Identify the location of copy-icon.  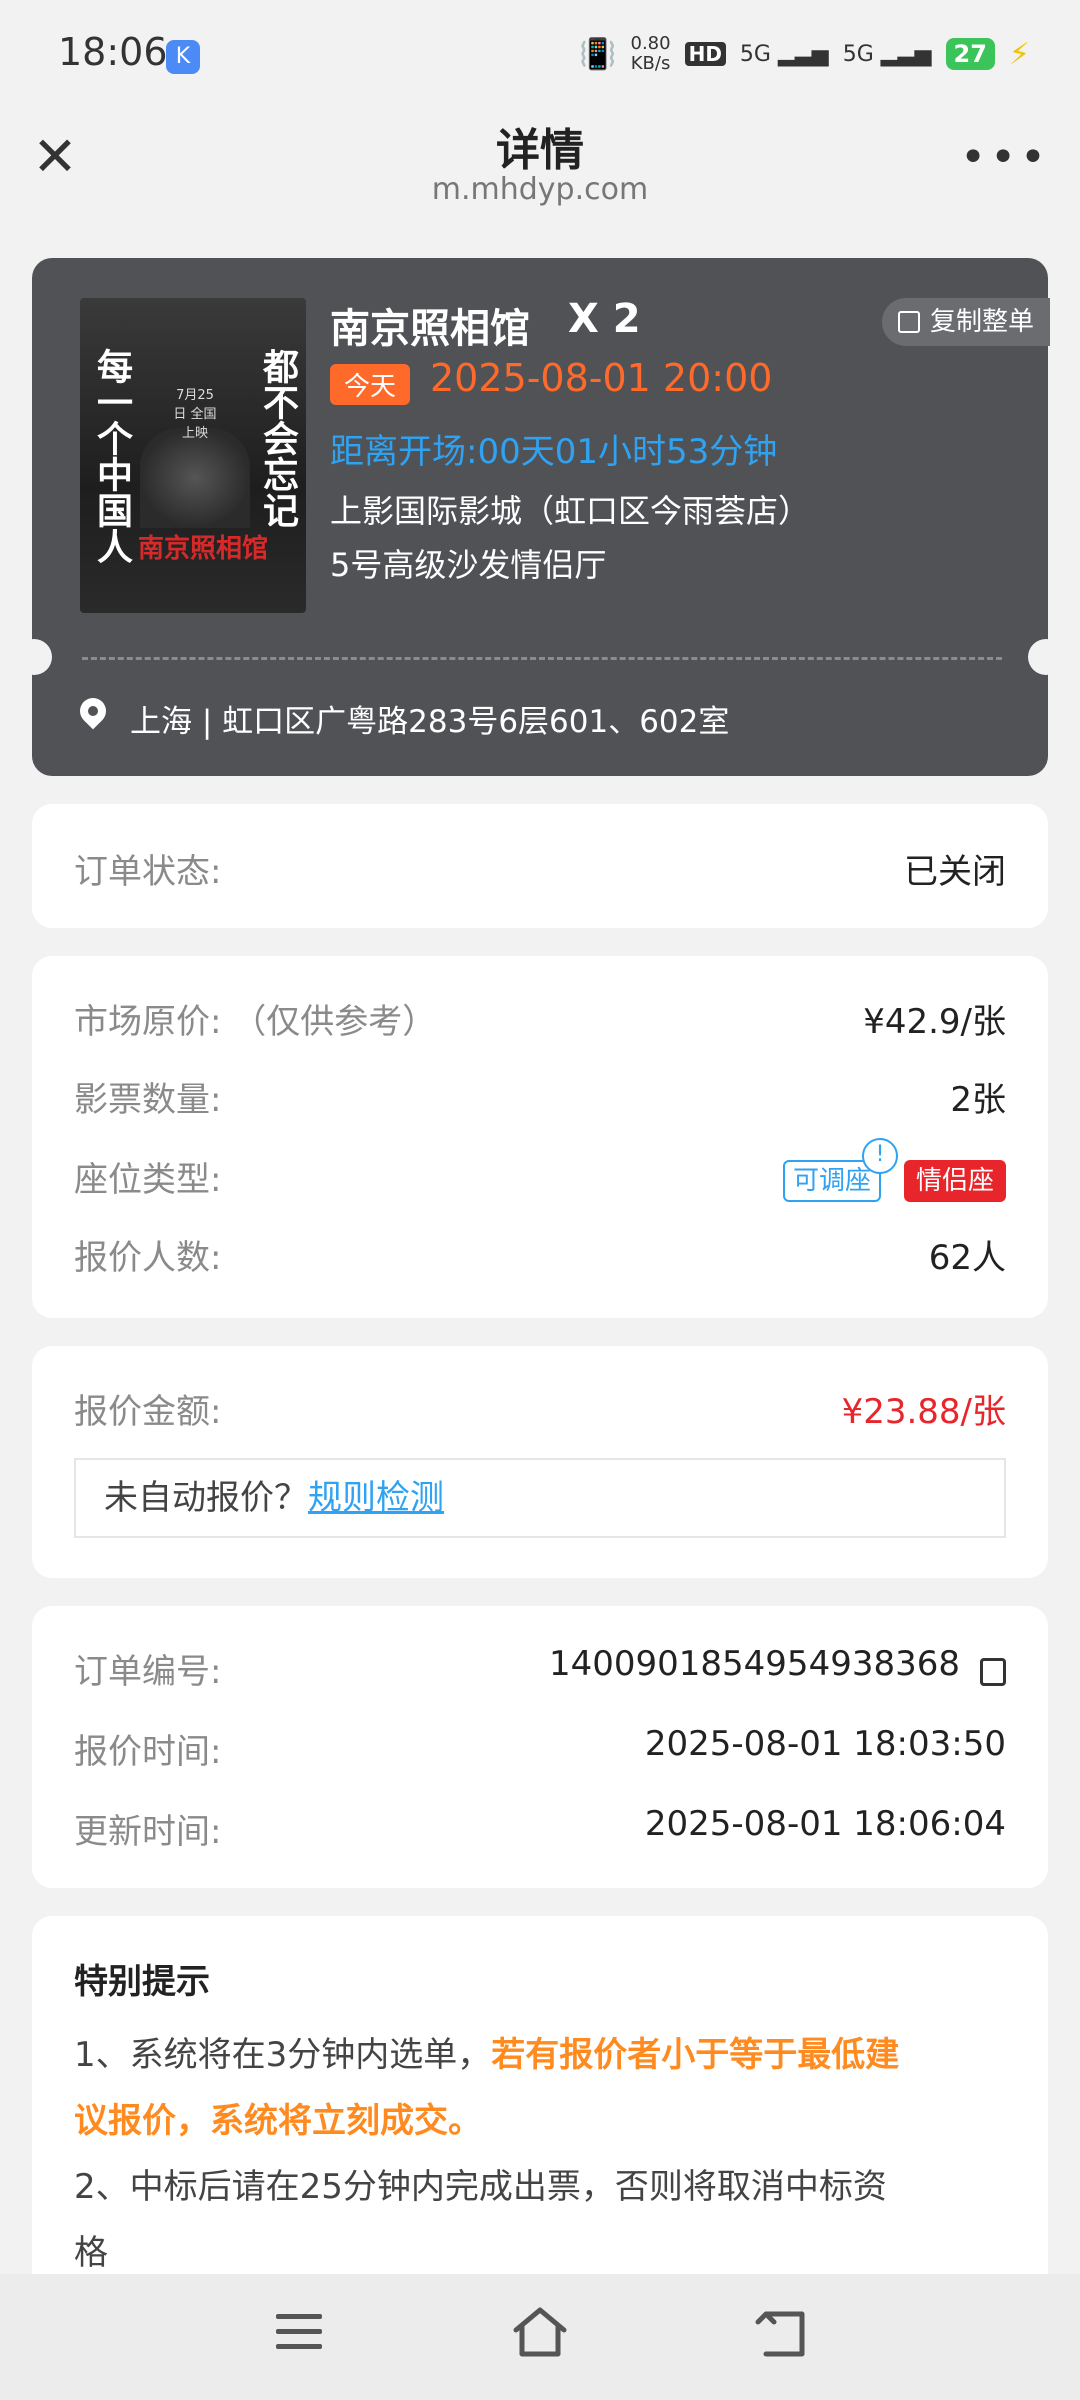
(908, 322).